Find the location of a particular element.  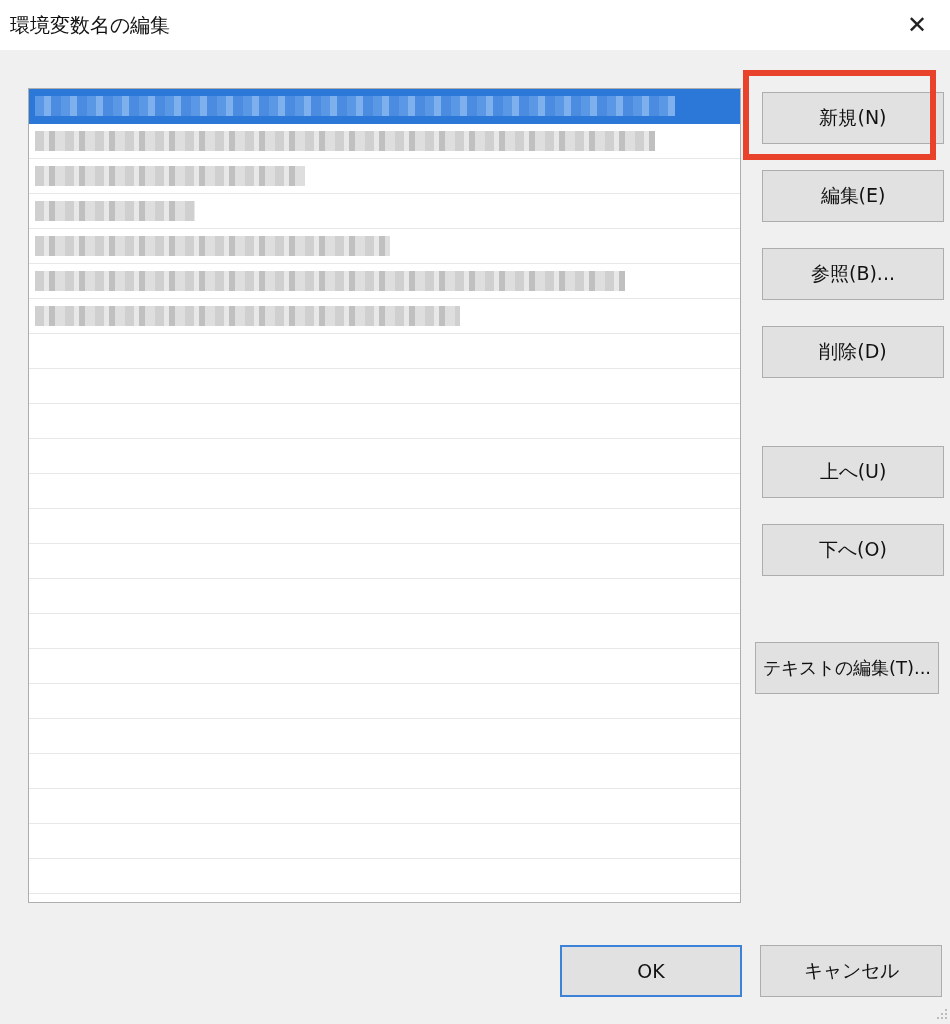

action-button: 編集(E) is located at coordinates (853, 196).